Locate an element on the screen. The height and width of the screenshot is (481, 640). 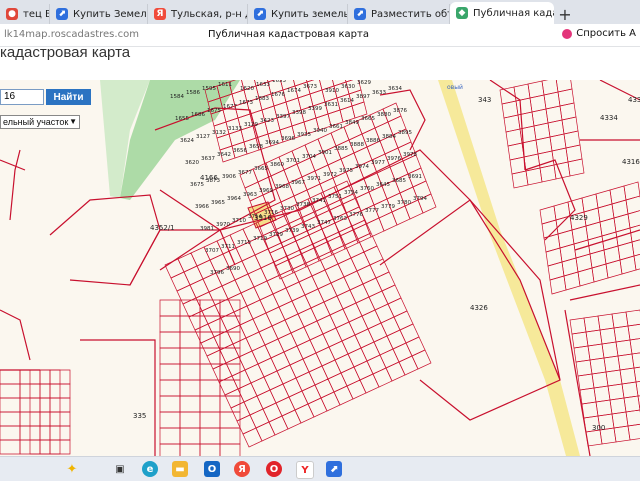
yandex-icon: Я is located at coordinates (242, 469).